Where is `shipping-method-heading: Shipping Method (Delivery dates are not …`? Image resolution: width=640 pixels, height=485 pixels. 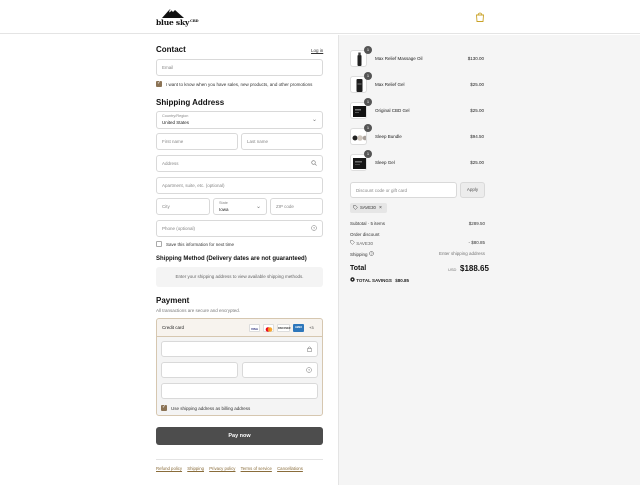
shipping-method-heading: Shipping Method (Delivery dates are not … is located at coordinates (231, 259).